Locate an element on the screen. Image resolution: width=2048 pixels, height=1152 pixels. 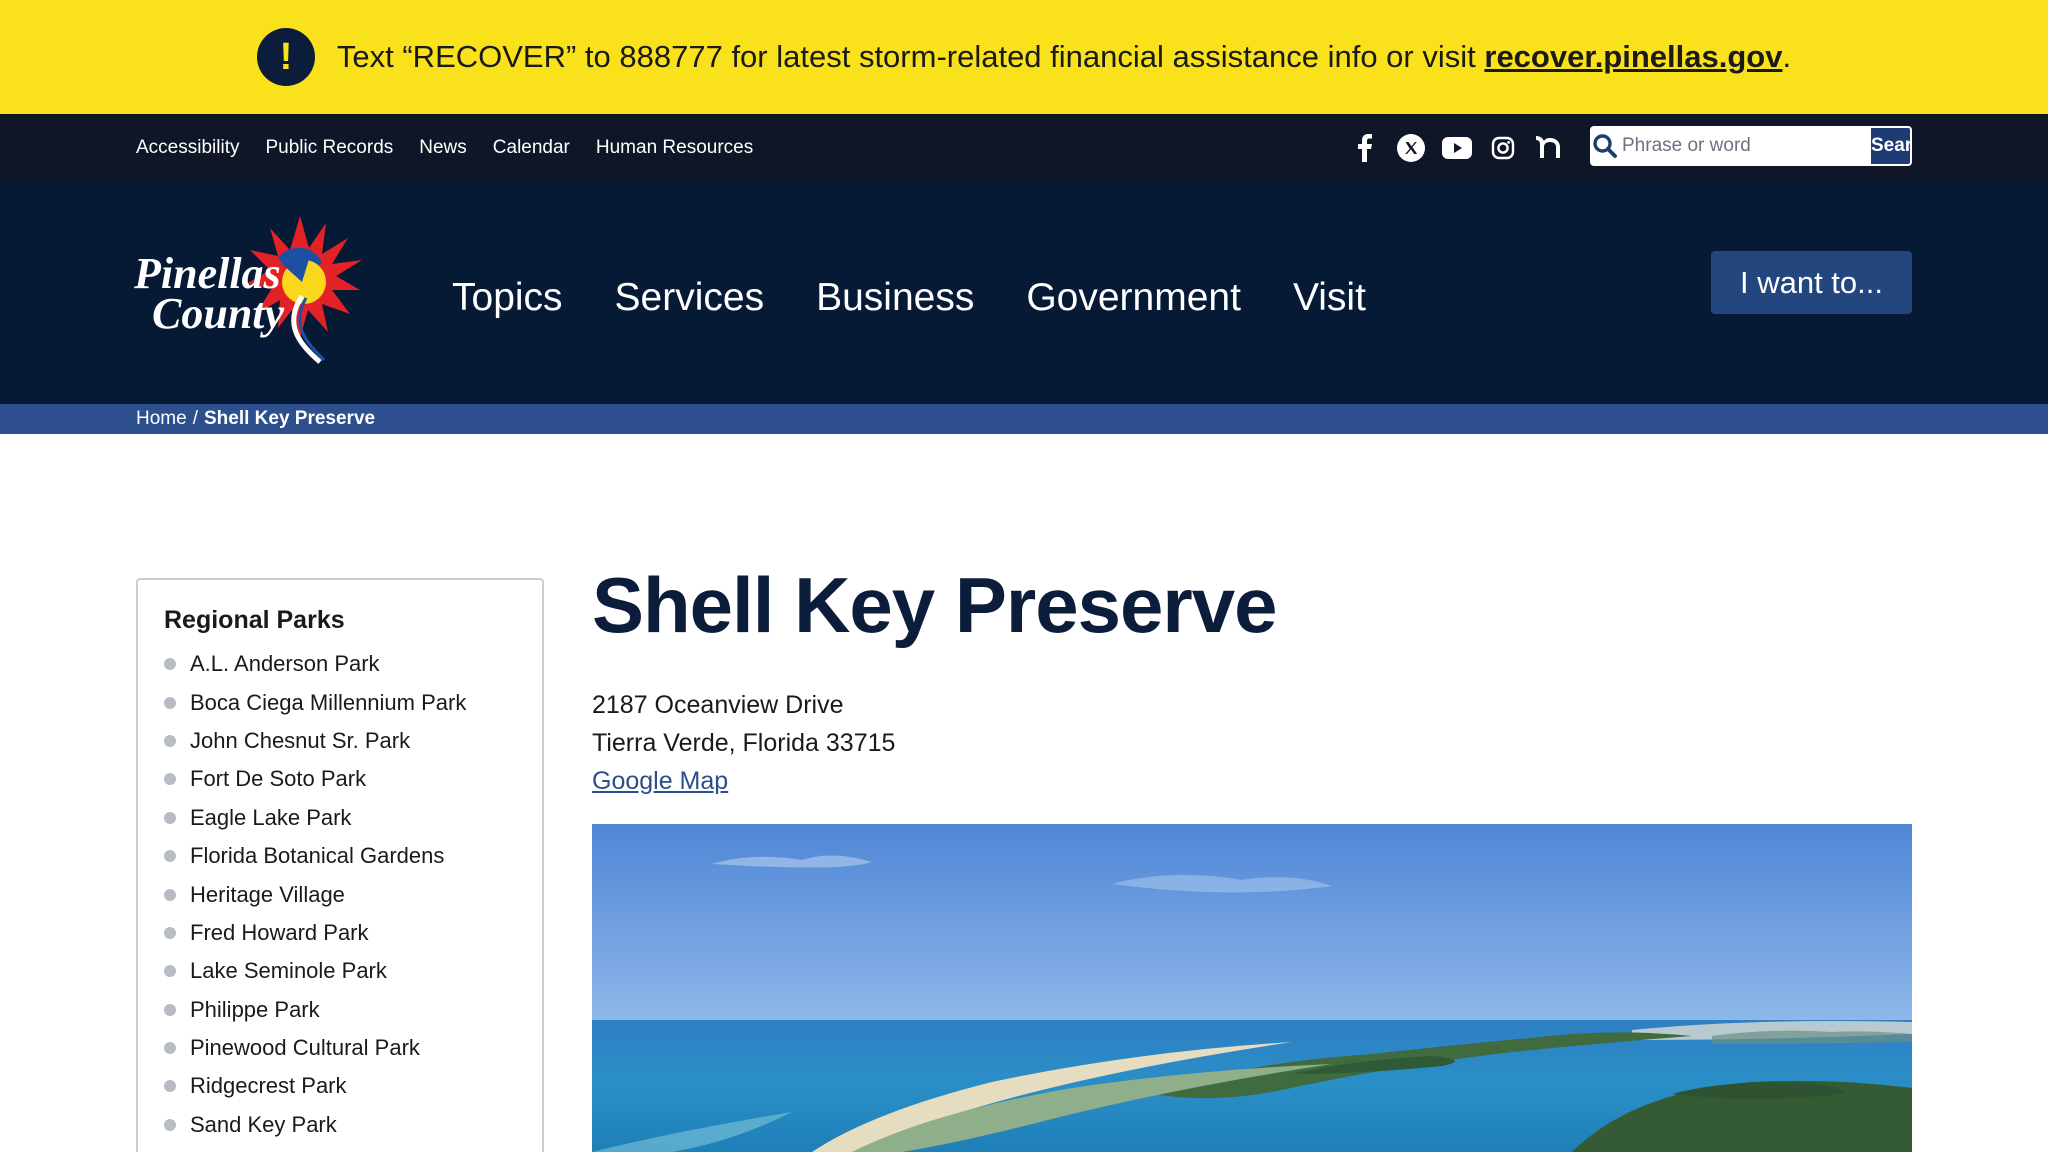
utility-link-human-resources: Human Resources is located at coordinates (674, 148).